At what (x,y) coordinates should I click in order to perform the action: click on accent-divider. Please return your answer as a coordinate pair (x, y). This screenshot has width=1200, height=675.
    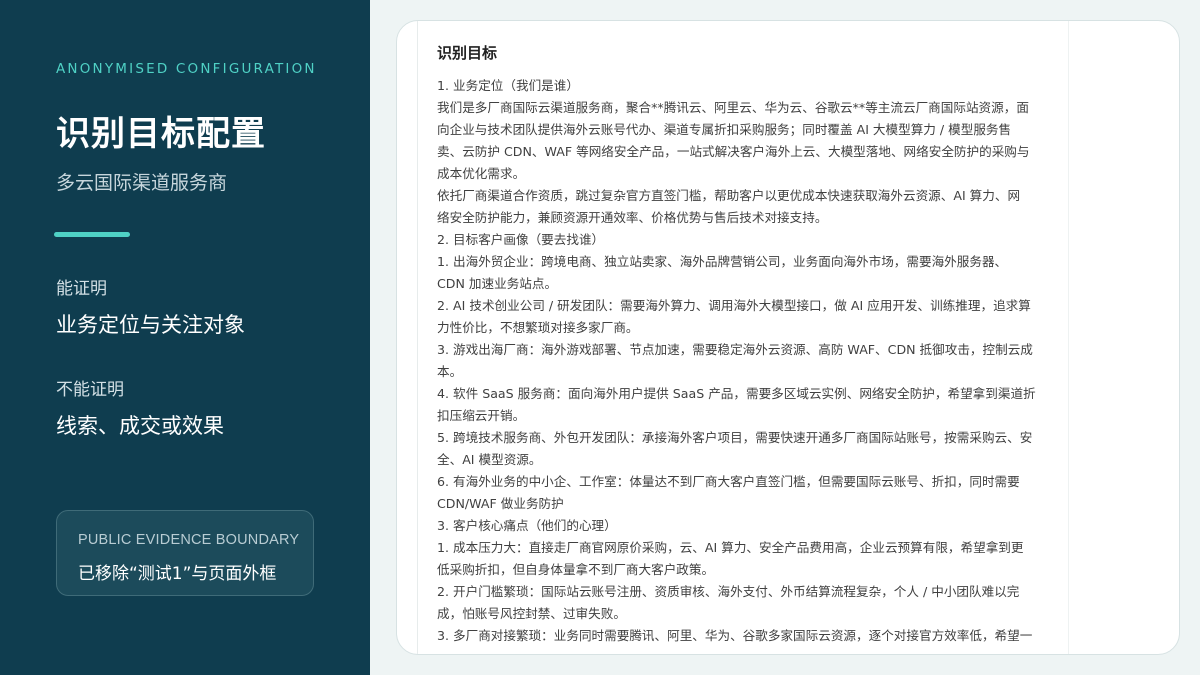
    Looking at the image, I should click on (92, 234).